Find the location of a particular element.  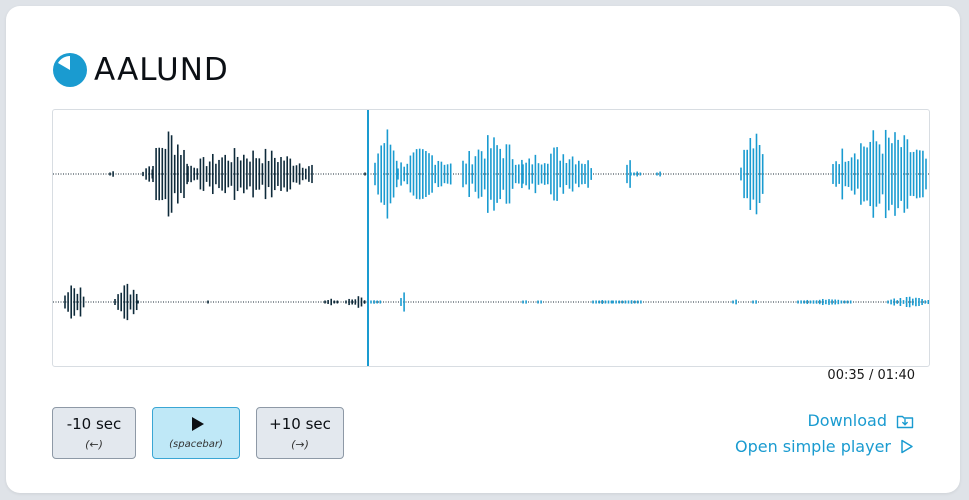

time-display: 00:35 / 01:40 is located at coordinates (871, 375).